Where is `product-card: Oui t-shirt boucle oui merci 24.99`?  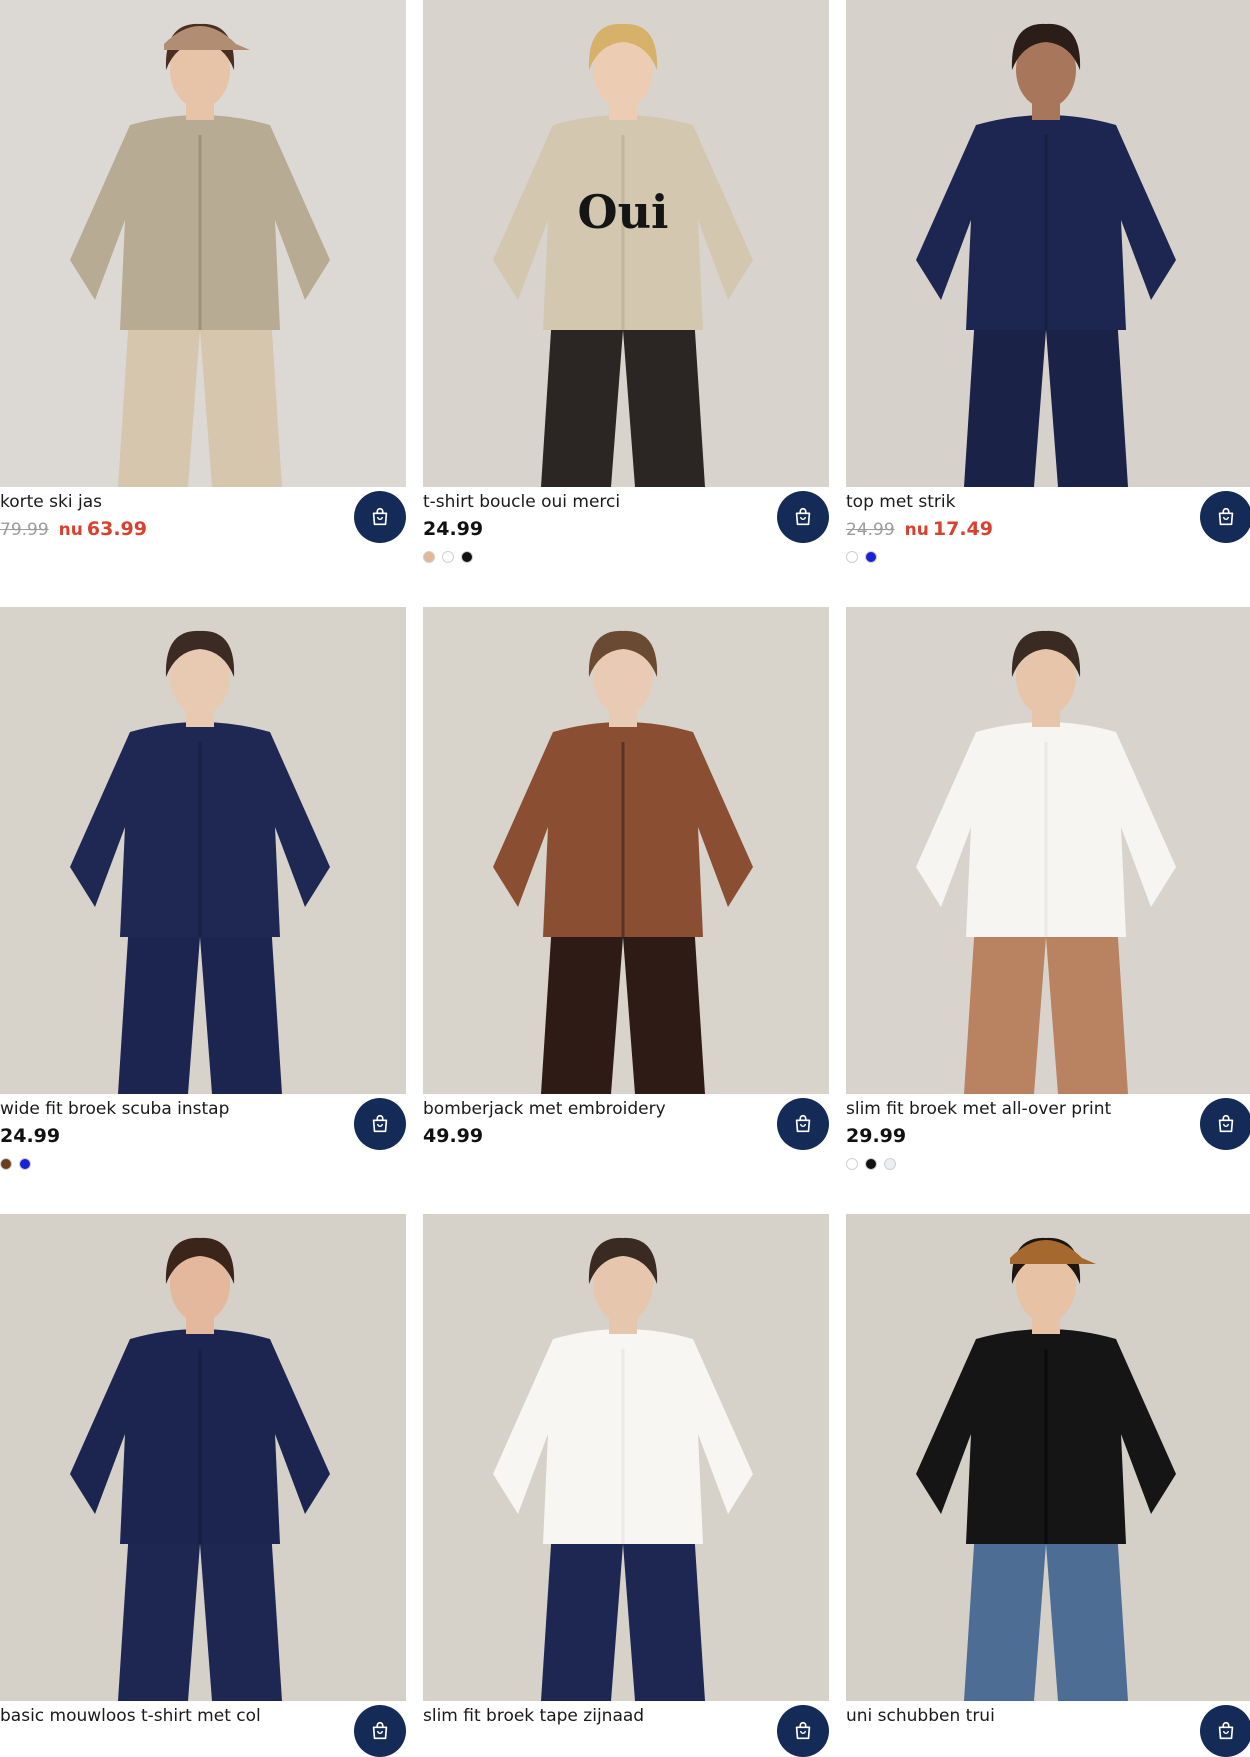
product-card: Oui t-shirt boucle oui merci 24.99 is located at coordinates (626, 281).